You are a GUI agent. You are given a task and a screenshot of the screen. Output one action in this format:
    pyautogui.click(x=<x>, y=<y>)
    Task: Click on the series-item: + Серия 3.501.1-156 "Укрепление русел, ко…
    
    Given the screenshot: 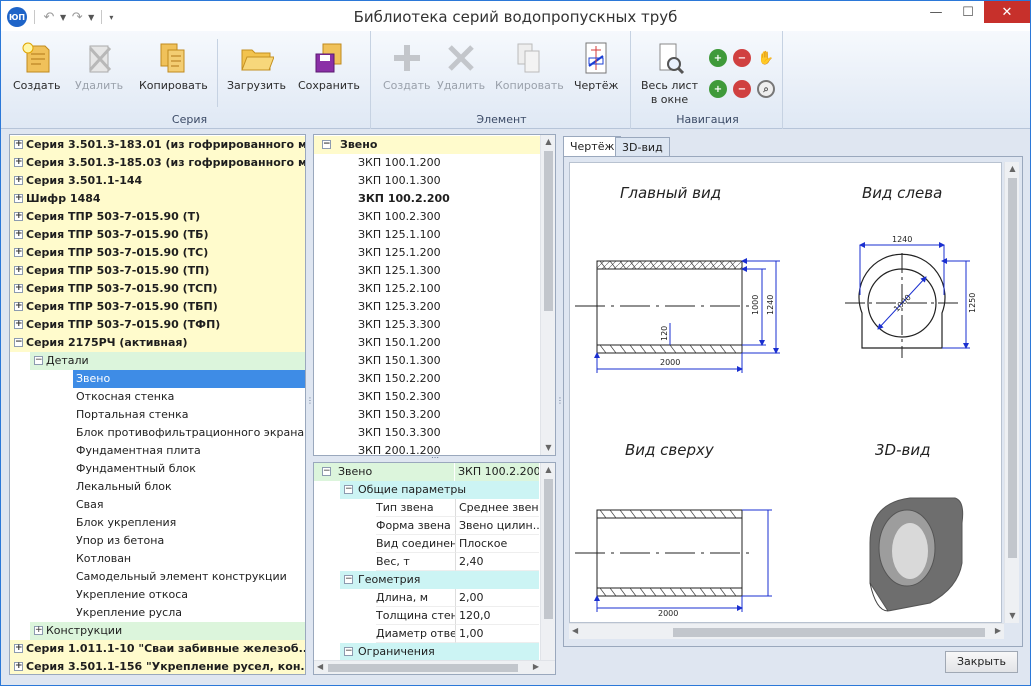 What is the action you would take?
    pyautogui.click(x=157, y=666)
    